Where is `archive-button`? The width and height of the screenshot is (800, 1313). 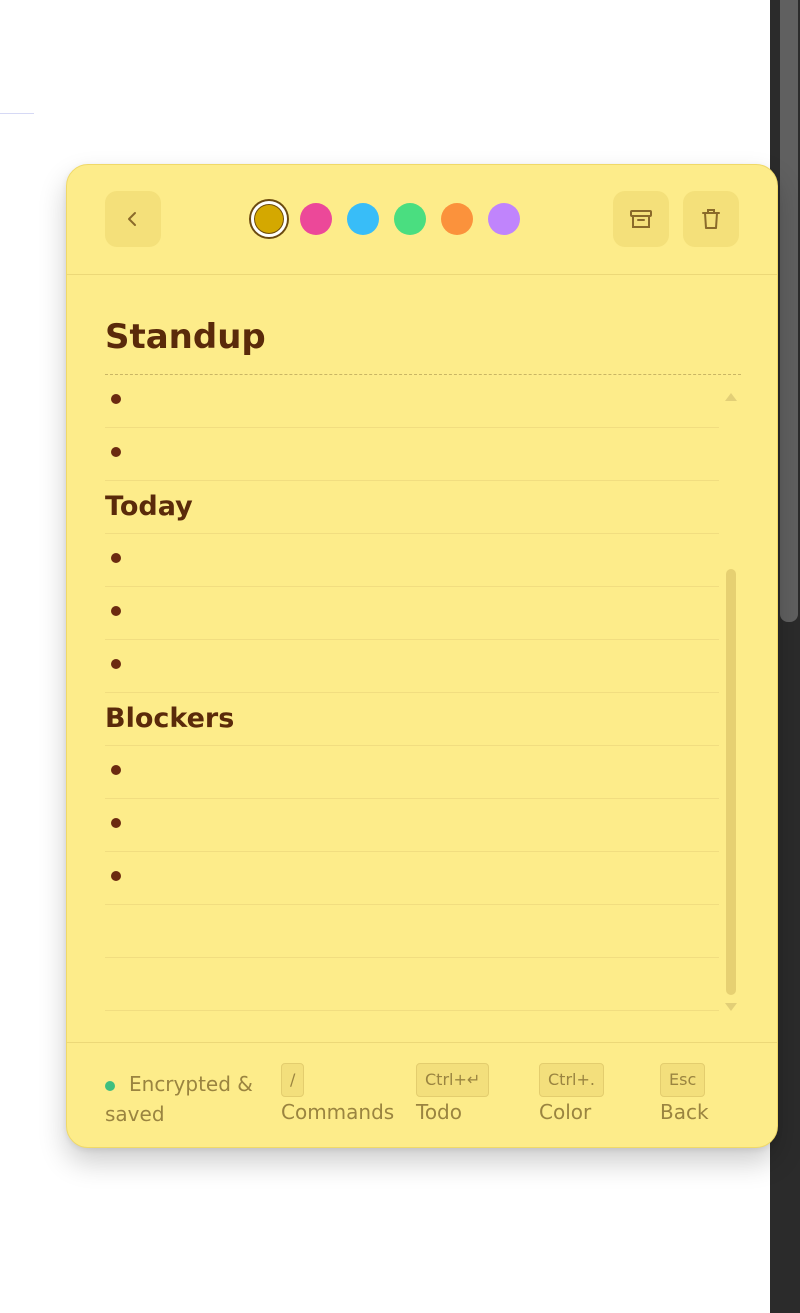 archive-button is located at coordinates (641, 219).